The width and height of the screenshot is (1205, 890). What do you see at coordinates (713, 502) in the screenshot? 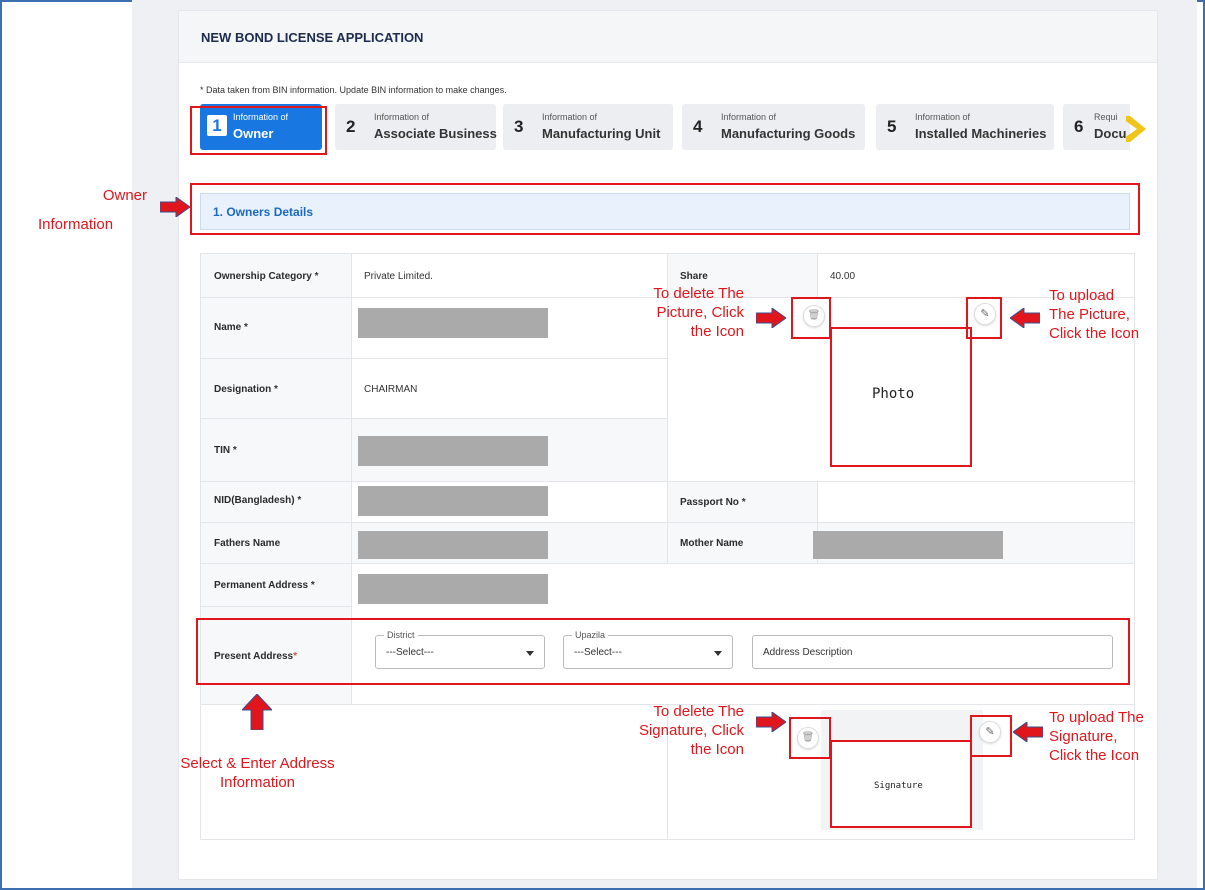
I see `passport-label: Passport No *` at bounding box center [713, 502].